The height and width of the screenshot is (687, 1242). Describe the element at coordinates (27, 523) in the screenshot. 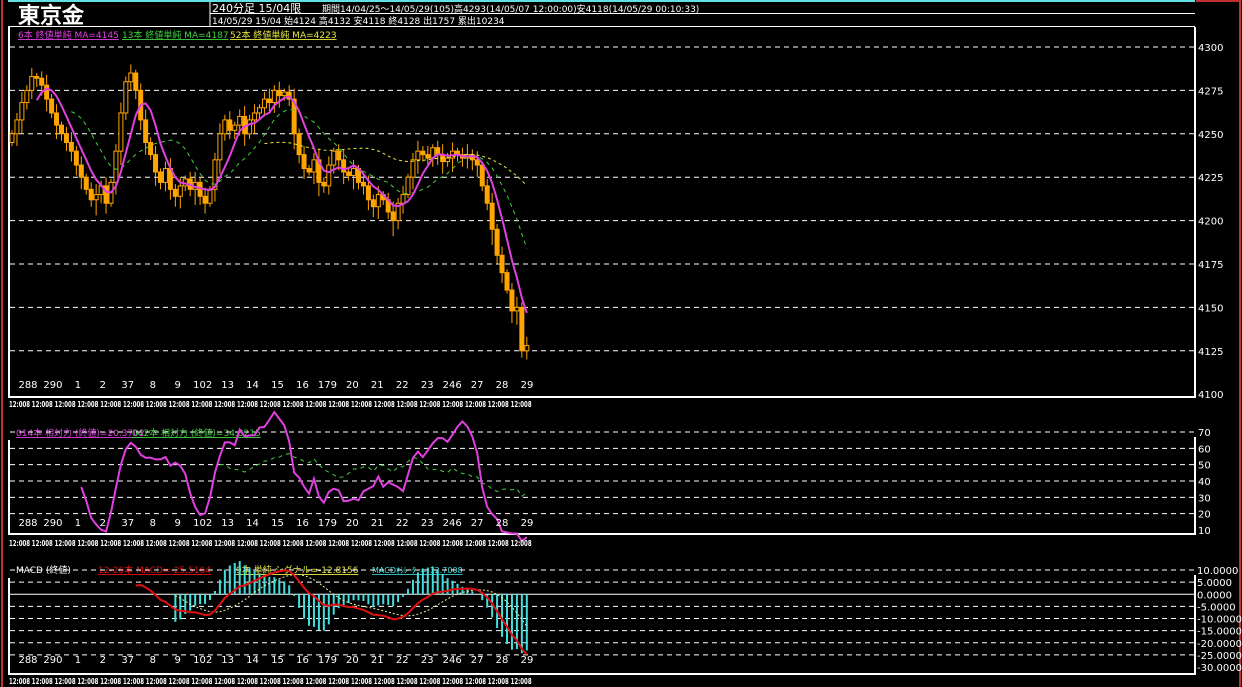

I see `day-label: 288` at that location.